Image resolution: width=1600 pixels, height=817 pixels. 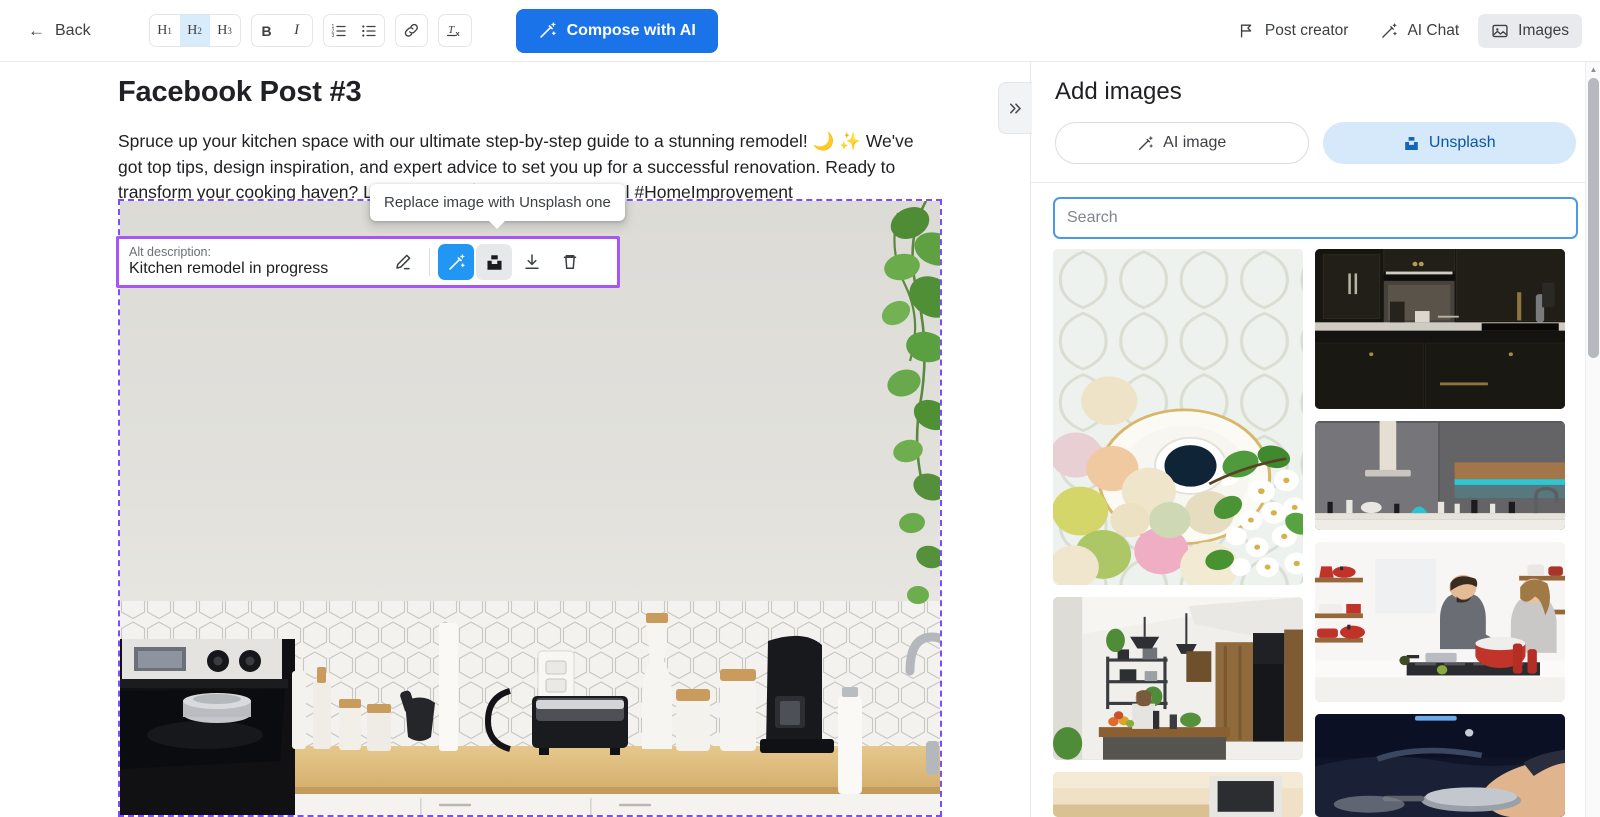 I want to click on back-button-label: Back, so click(x=73, y=30).